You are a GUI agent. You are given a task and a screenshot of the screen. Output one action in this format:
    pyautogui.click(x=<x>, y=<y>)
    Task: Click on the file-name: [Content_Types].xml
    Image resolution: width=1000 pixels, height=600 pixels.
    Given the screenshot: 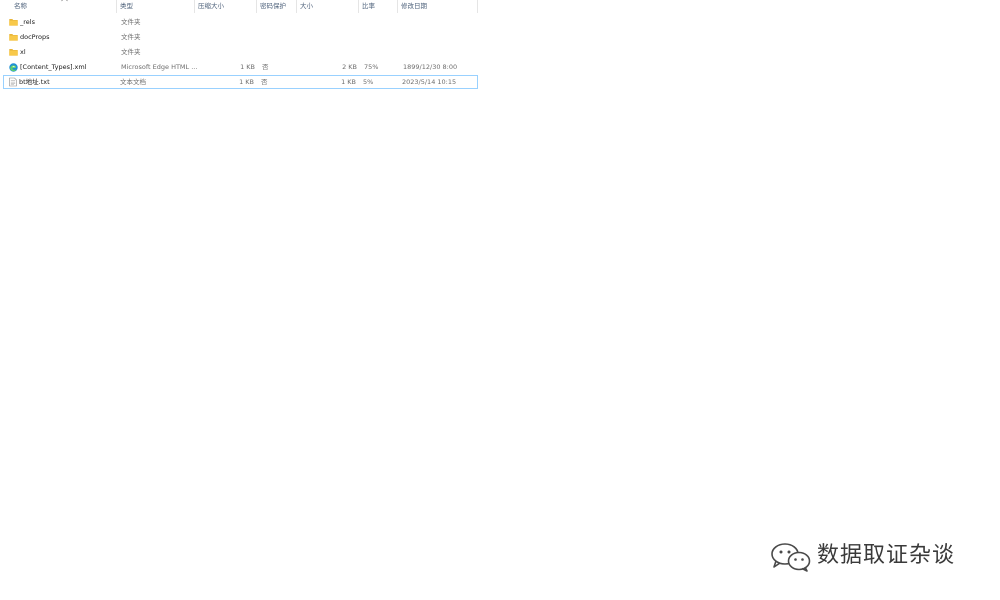 What is the action you would take?
    pyautogui.click(x=53, y=67)
    